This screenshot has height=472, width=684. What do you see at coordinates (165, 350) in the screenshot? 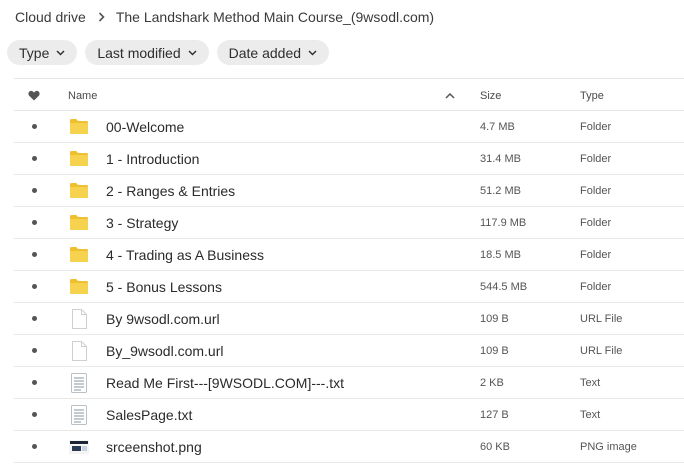
I see `file-name: By_9wsodl.com.url` at bounding box center [165, 350].